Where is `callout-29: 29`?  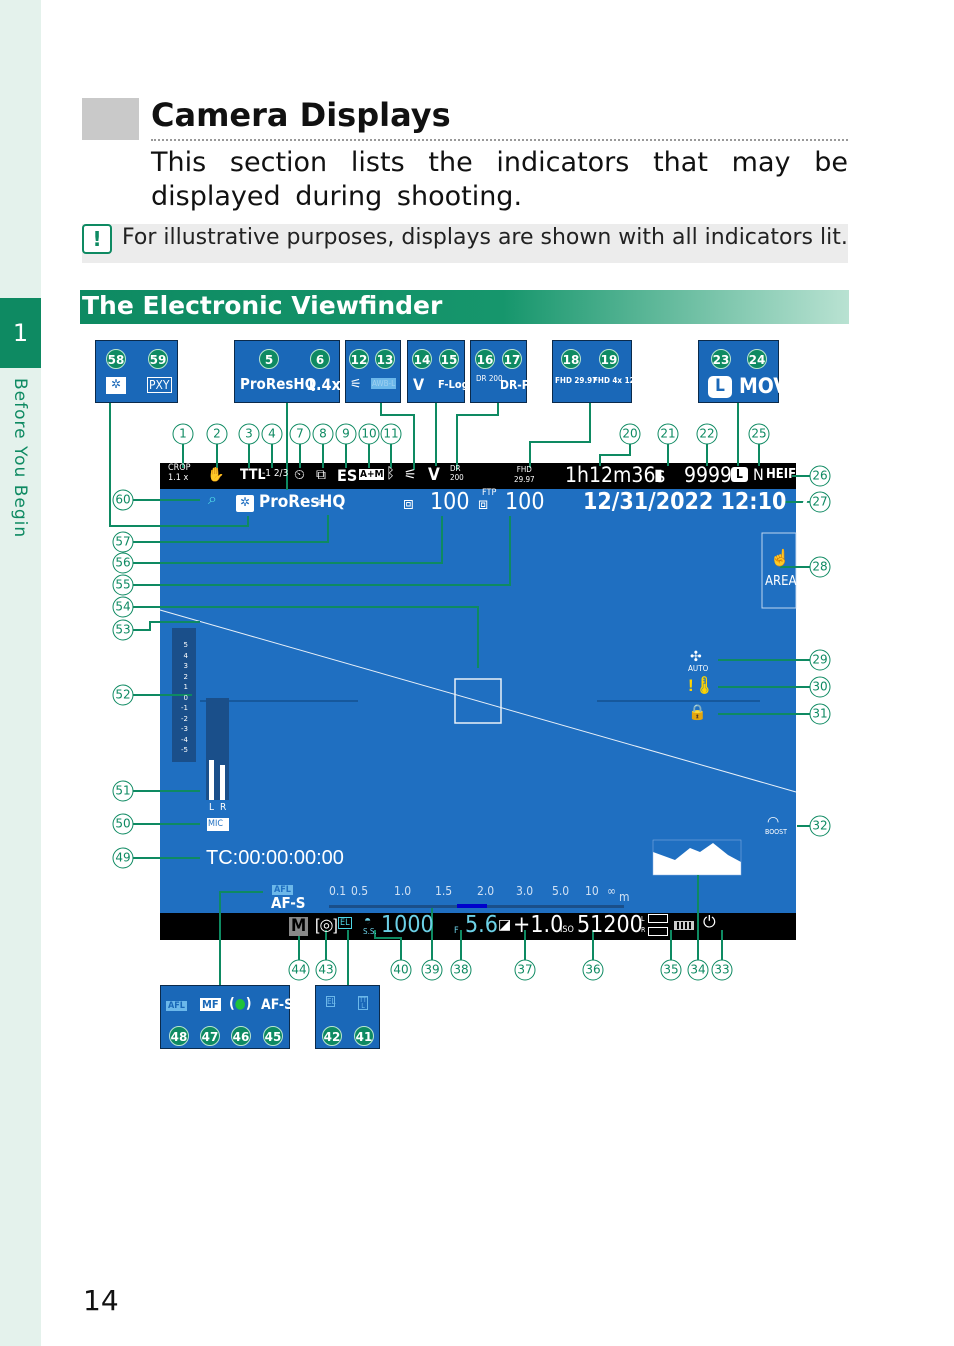
callout-29: 29 is located at coordinates (820, 660).